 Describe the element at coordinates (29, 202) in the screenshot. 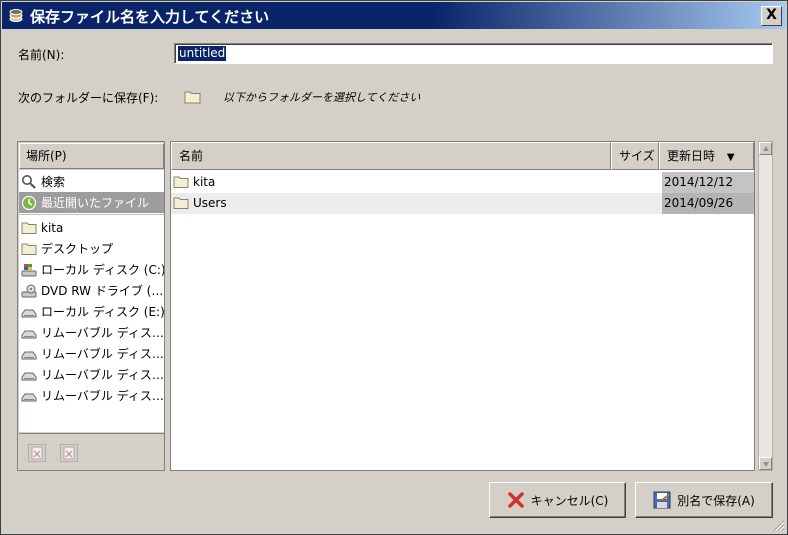

I see `recent-icon` at that location.